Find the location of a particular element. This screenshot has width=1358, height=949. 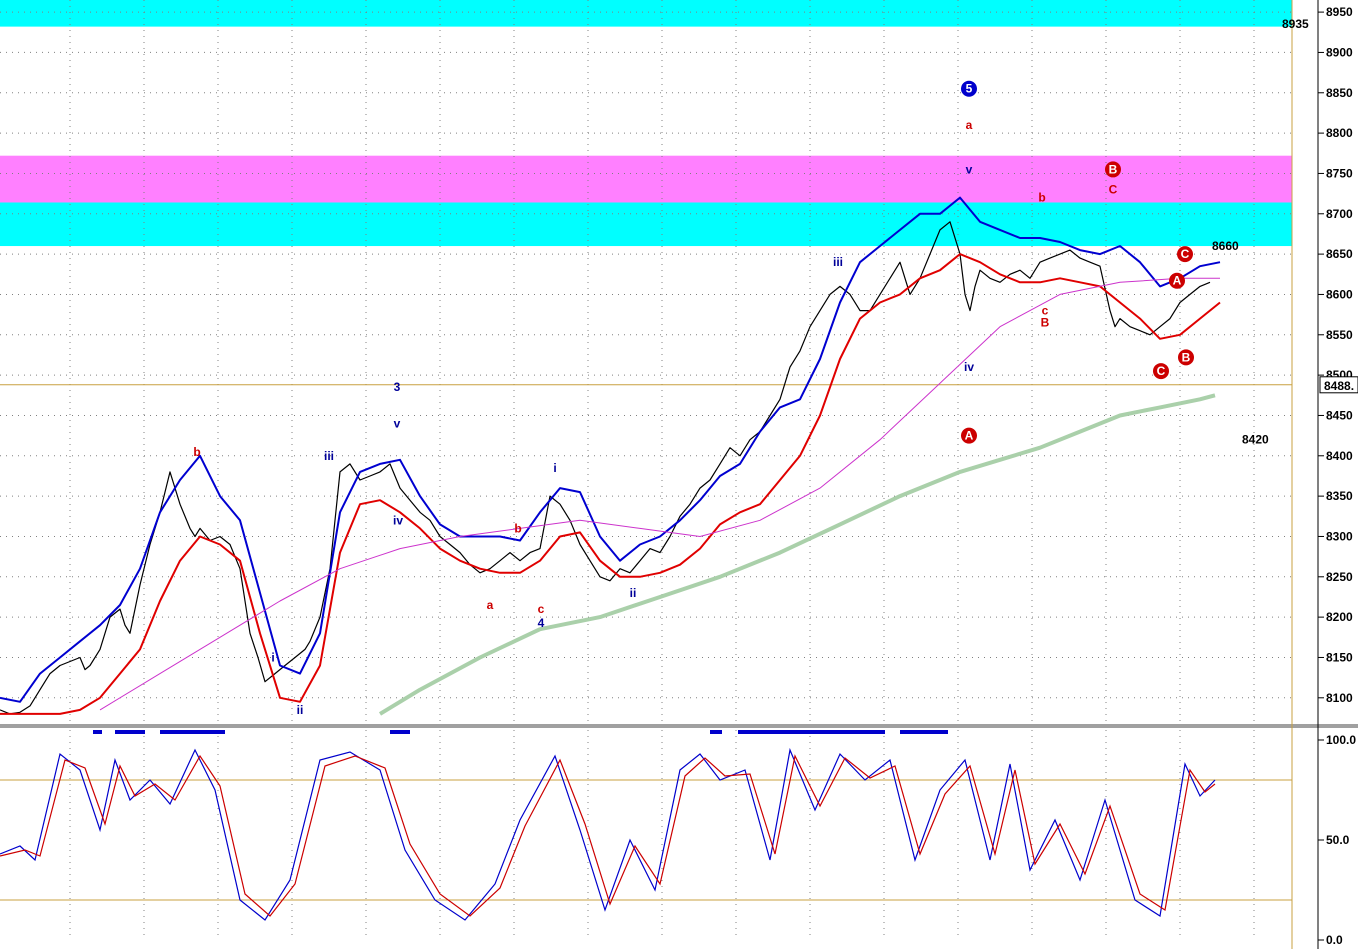

price-tick-label: 8550 is located at coordinates (1339, 335).